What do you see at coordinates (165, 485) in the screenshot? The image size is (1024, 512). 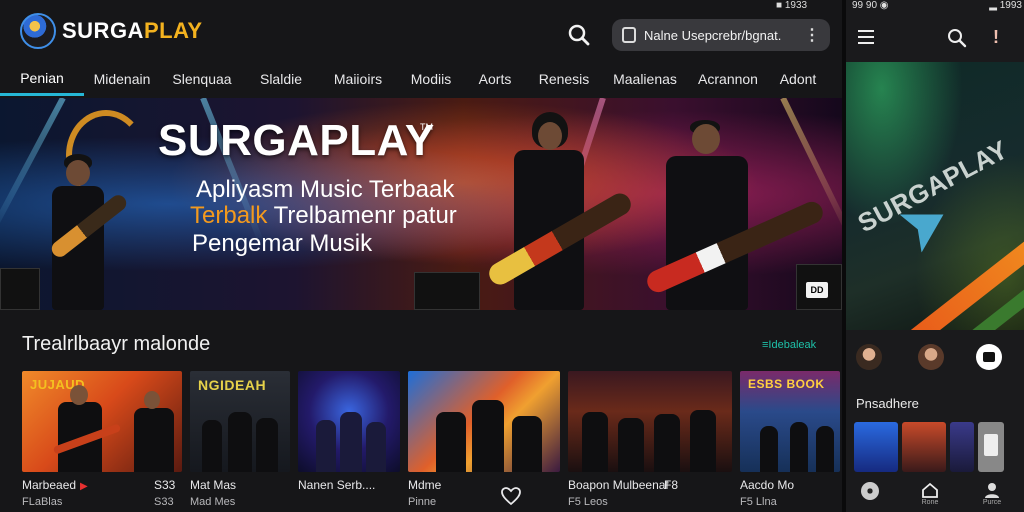 I see `card-time-0: S33` at bounding box center [165, 485].